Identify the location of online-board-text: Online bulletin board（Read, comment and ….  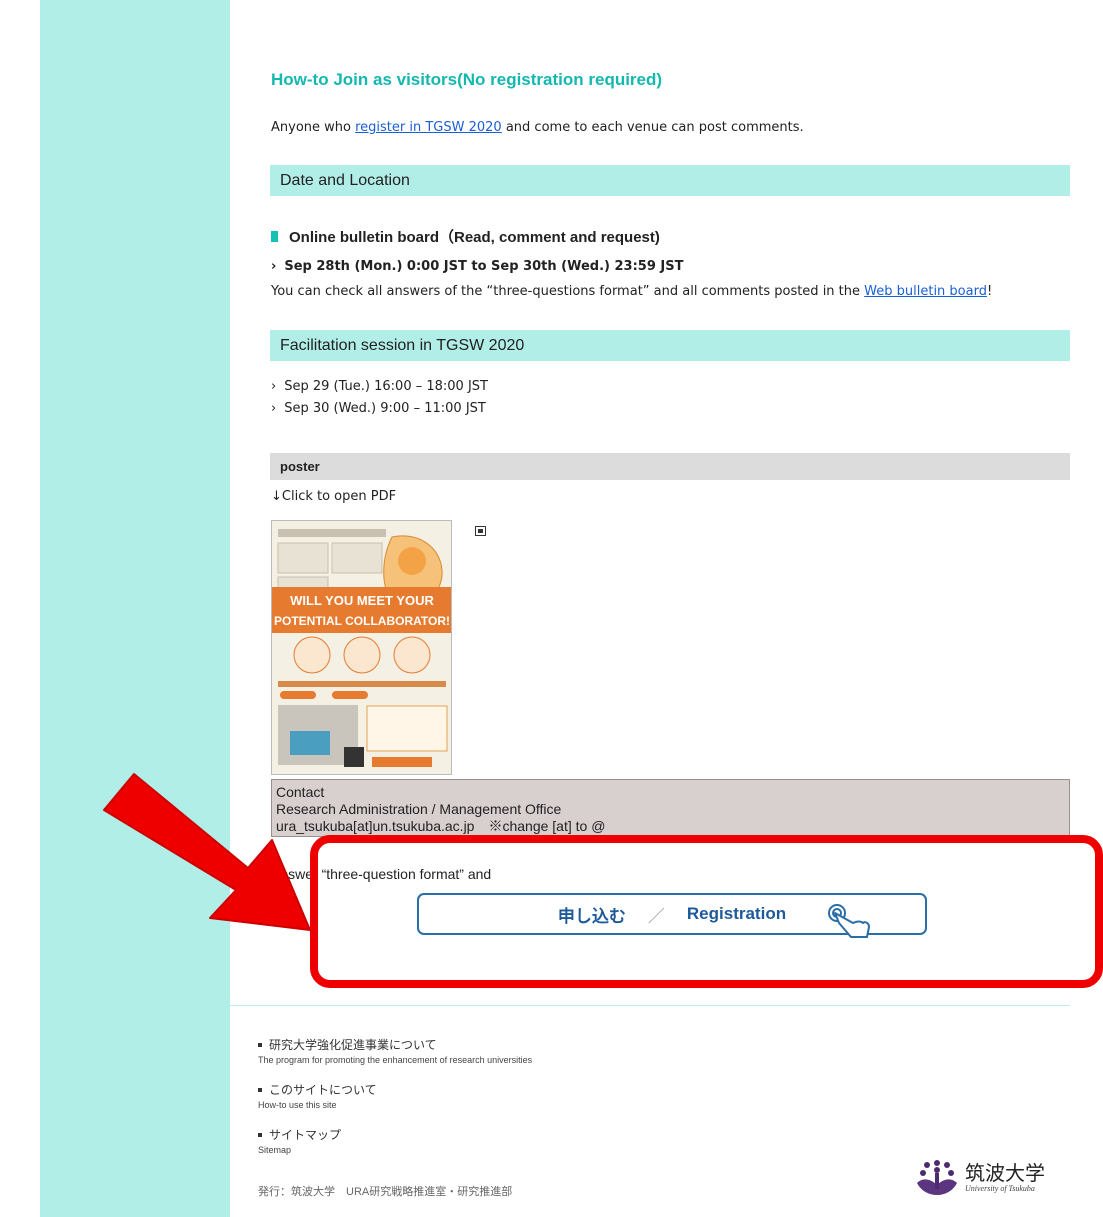
(474, 237).